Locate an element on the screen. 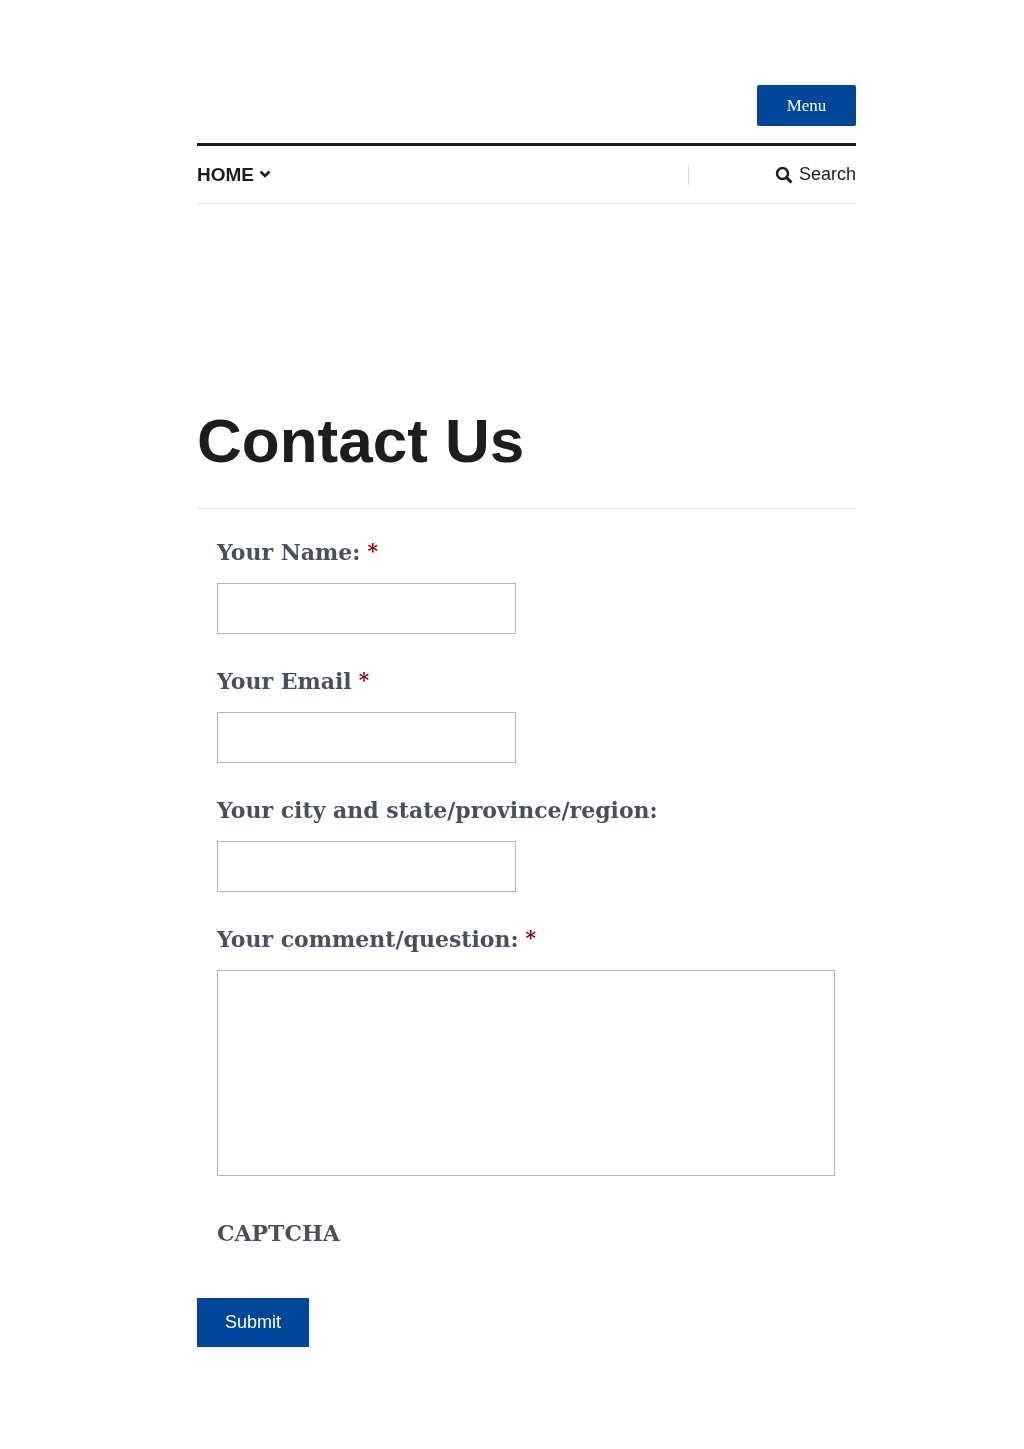 This screenshot has width=1024, height=1449. submit-button: Submit is located at coordinates (253, 1322).